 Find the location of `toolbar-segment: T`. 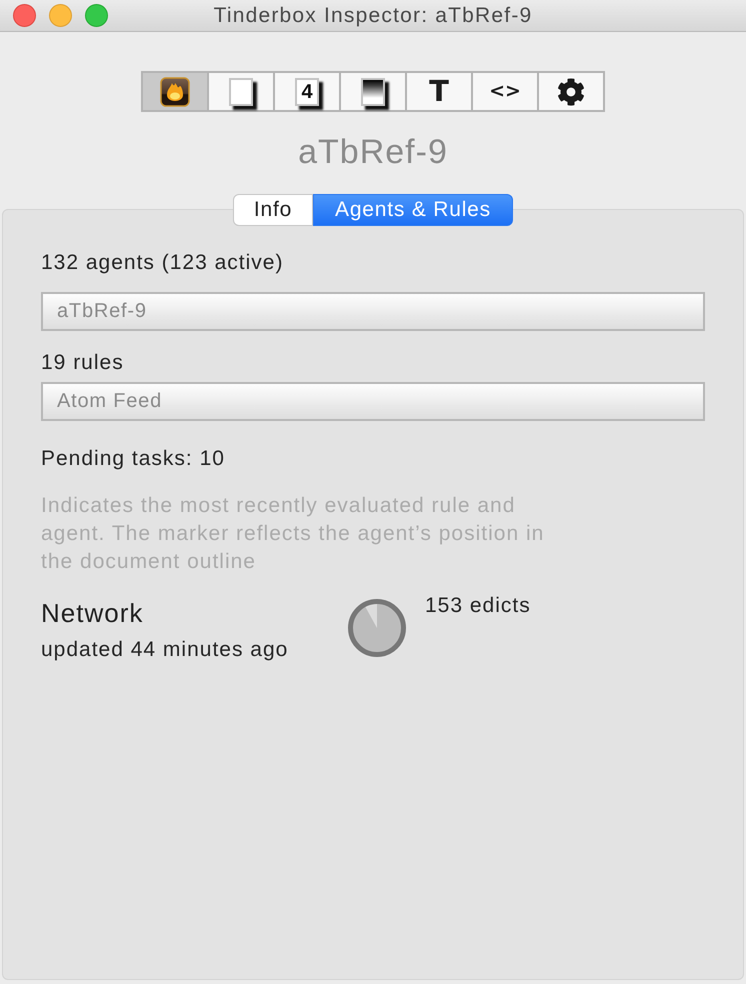

toolbar-segment: T is located at coordinates (439, 91).